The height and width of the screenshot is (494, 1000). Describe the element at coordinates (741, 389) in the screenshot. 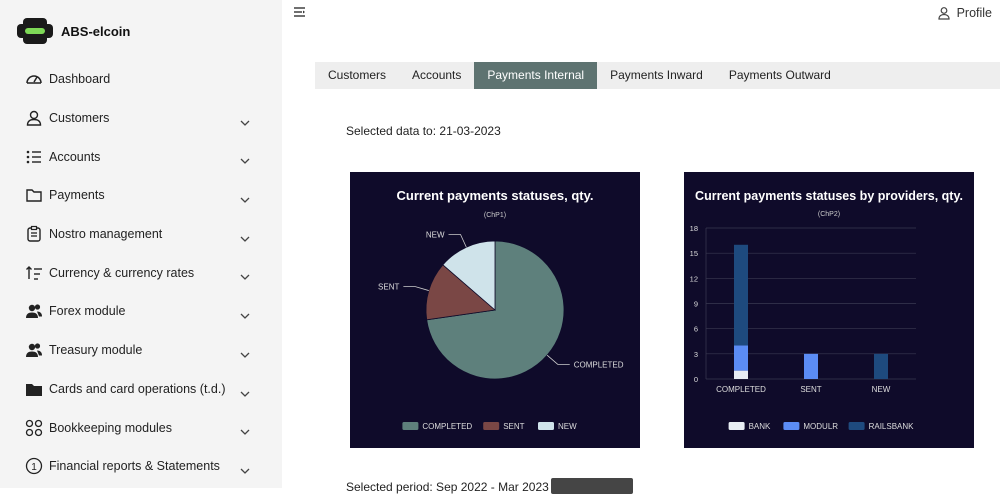

I see `x-tick-label: COMPLETED` at that location.